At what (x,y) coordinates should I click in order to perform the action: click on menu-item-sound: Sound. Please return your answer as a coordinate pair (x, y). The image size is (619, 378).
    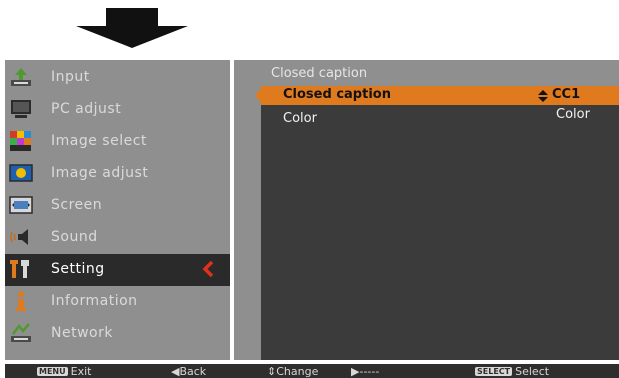
    Looking at the image, I should click on (117, 238).